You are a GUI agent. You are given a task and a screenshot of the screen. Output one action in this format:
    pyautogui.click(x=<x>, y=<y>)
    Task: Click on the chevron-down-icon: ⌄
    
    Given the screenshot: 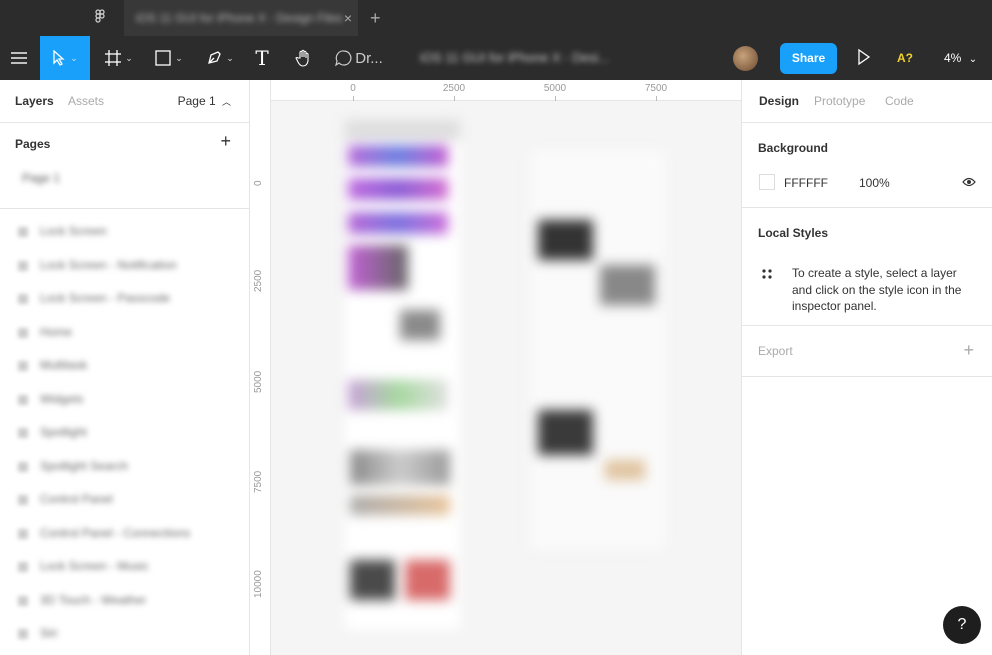 What is the action you would take?
    pyautogui.click(x=74, y=57)
    